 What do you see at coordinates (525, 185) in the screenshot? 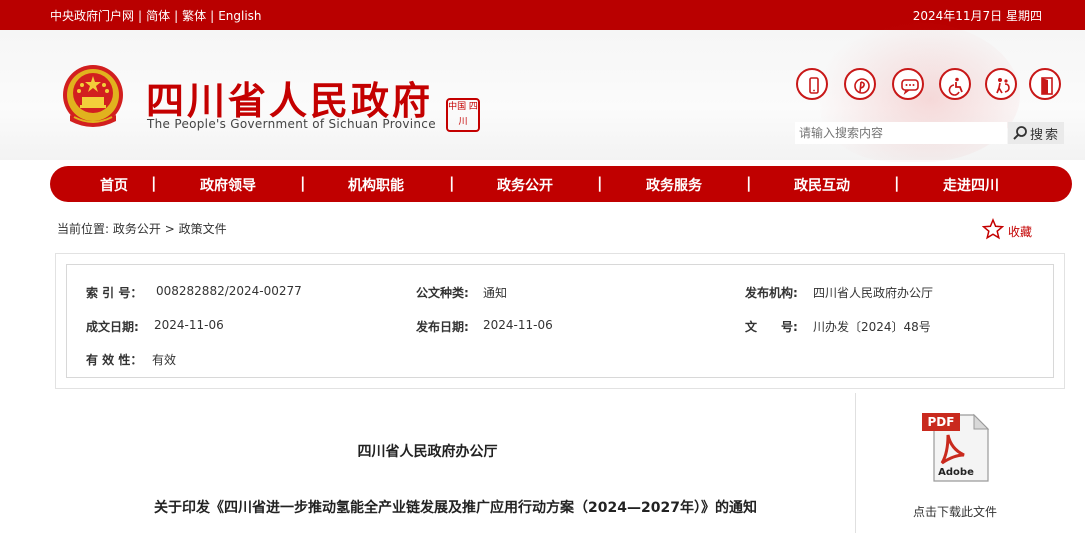
I see `nav-public-affairs: 政务公开` at bounding box center [525, 185].